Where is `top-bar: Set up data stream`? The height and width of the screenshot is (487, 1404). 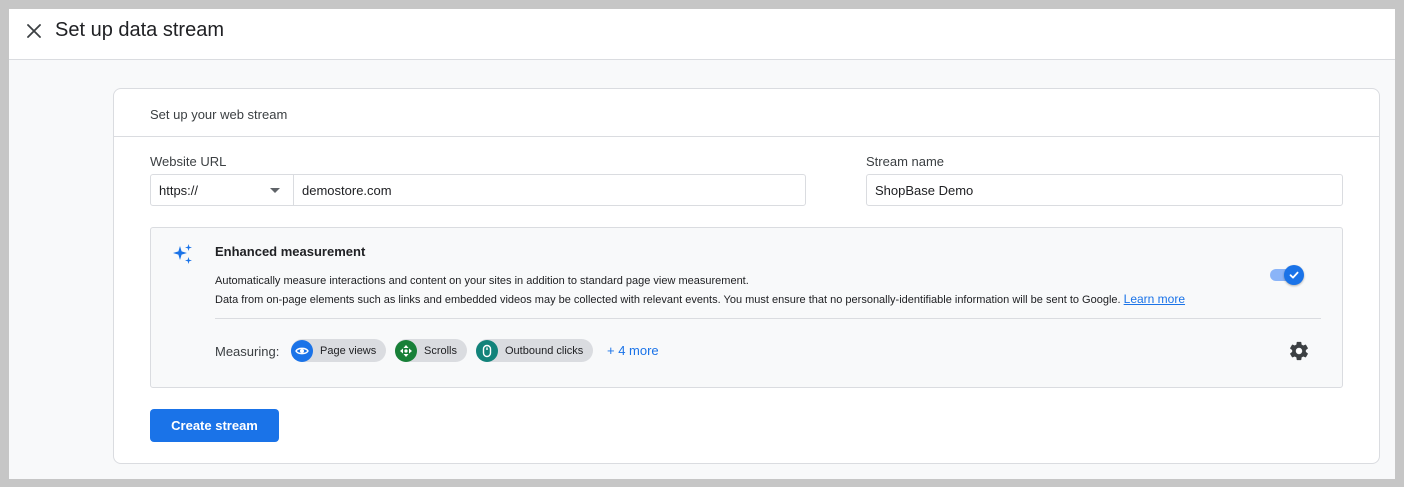
top-bar: Set up data stream is located at coordinates (702, 34).